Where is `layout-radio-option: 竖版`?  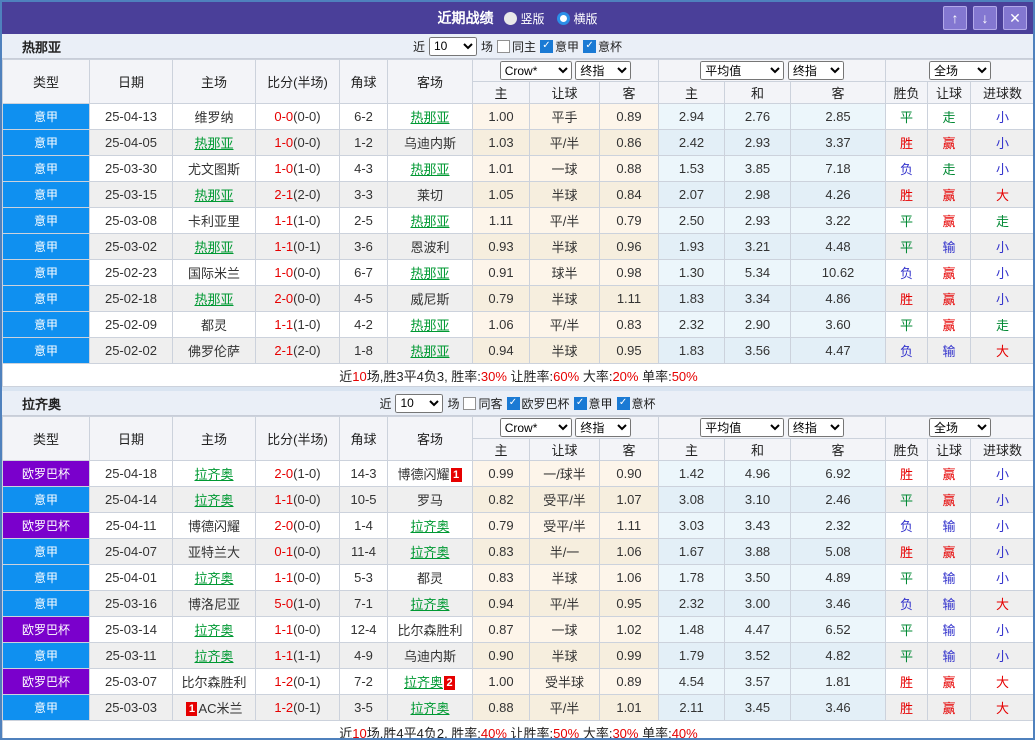
layout-radio-option: 竖版 is located at coordinates (524, 18).